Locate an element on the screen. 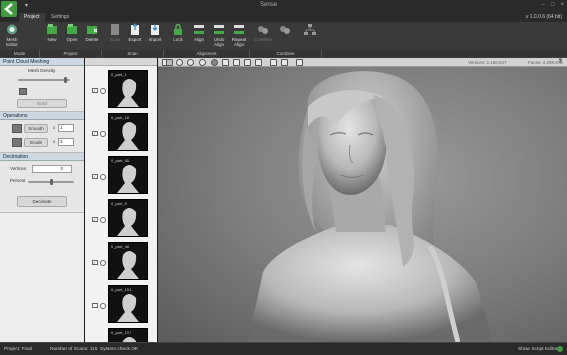 The image size is (567, 355). undo-align-button: Undo Align is located at coordinates (219, 36).